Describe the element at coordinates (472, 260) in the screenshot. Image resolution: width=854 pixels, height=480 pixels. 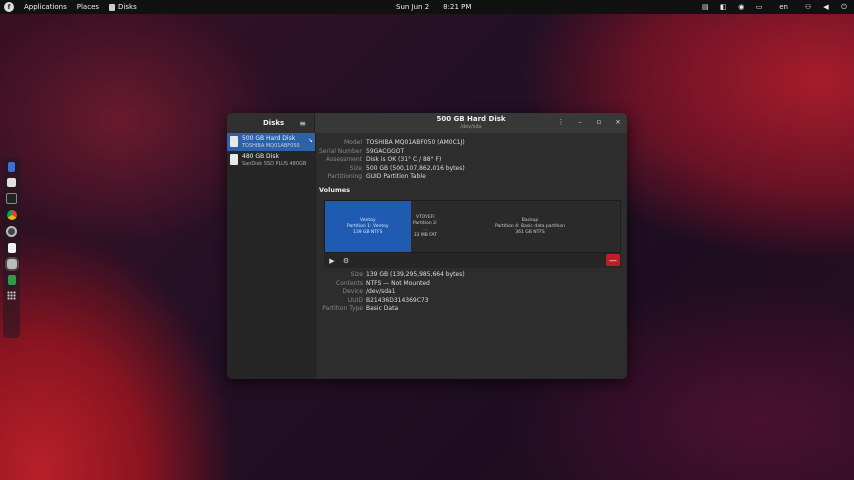
I see `volume-toolbar: ▶ ⚙ —` at that location.